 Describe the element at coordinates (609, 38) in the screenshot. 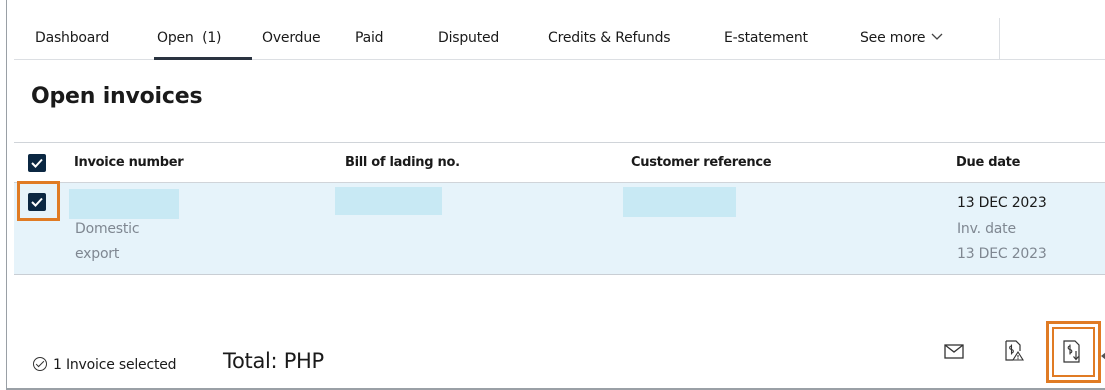

I see `tab-credits-refunds: Credits & Refunds` at that location.